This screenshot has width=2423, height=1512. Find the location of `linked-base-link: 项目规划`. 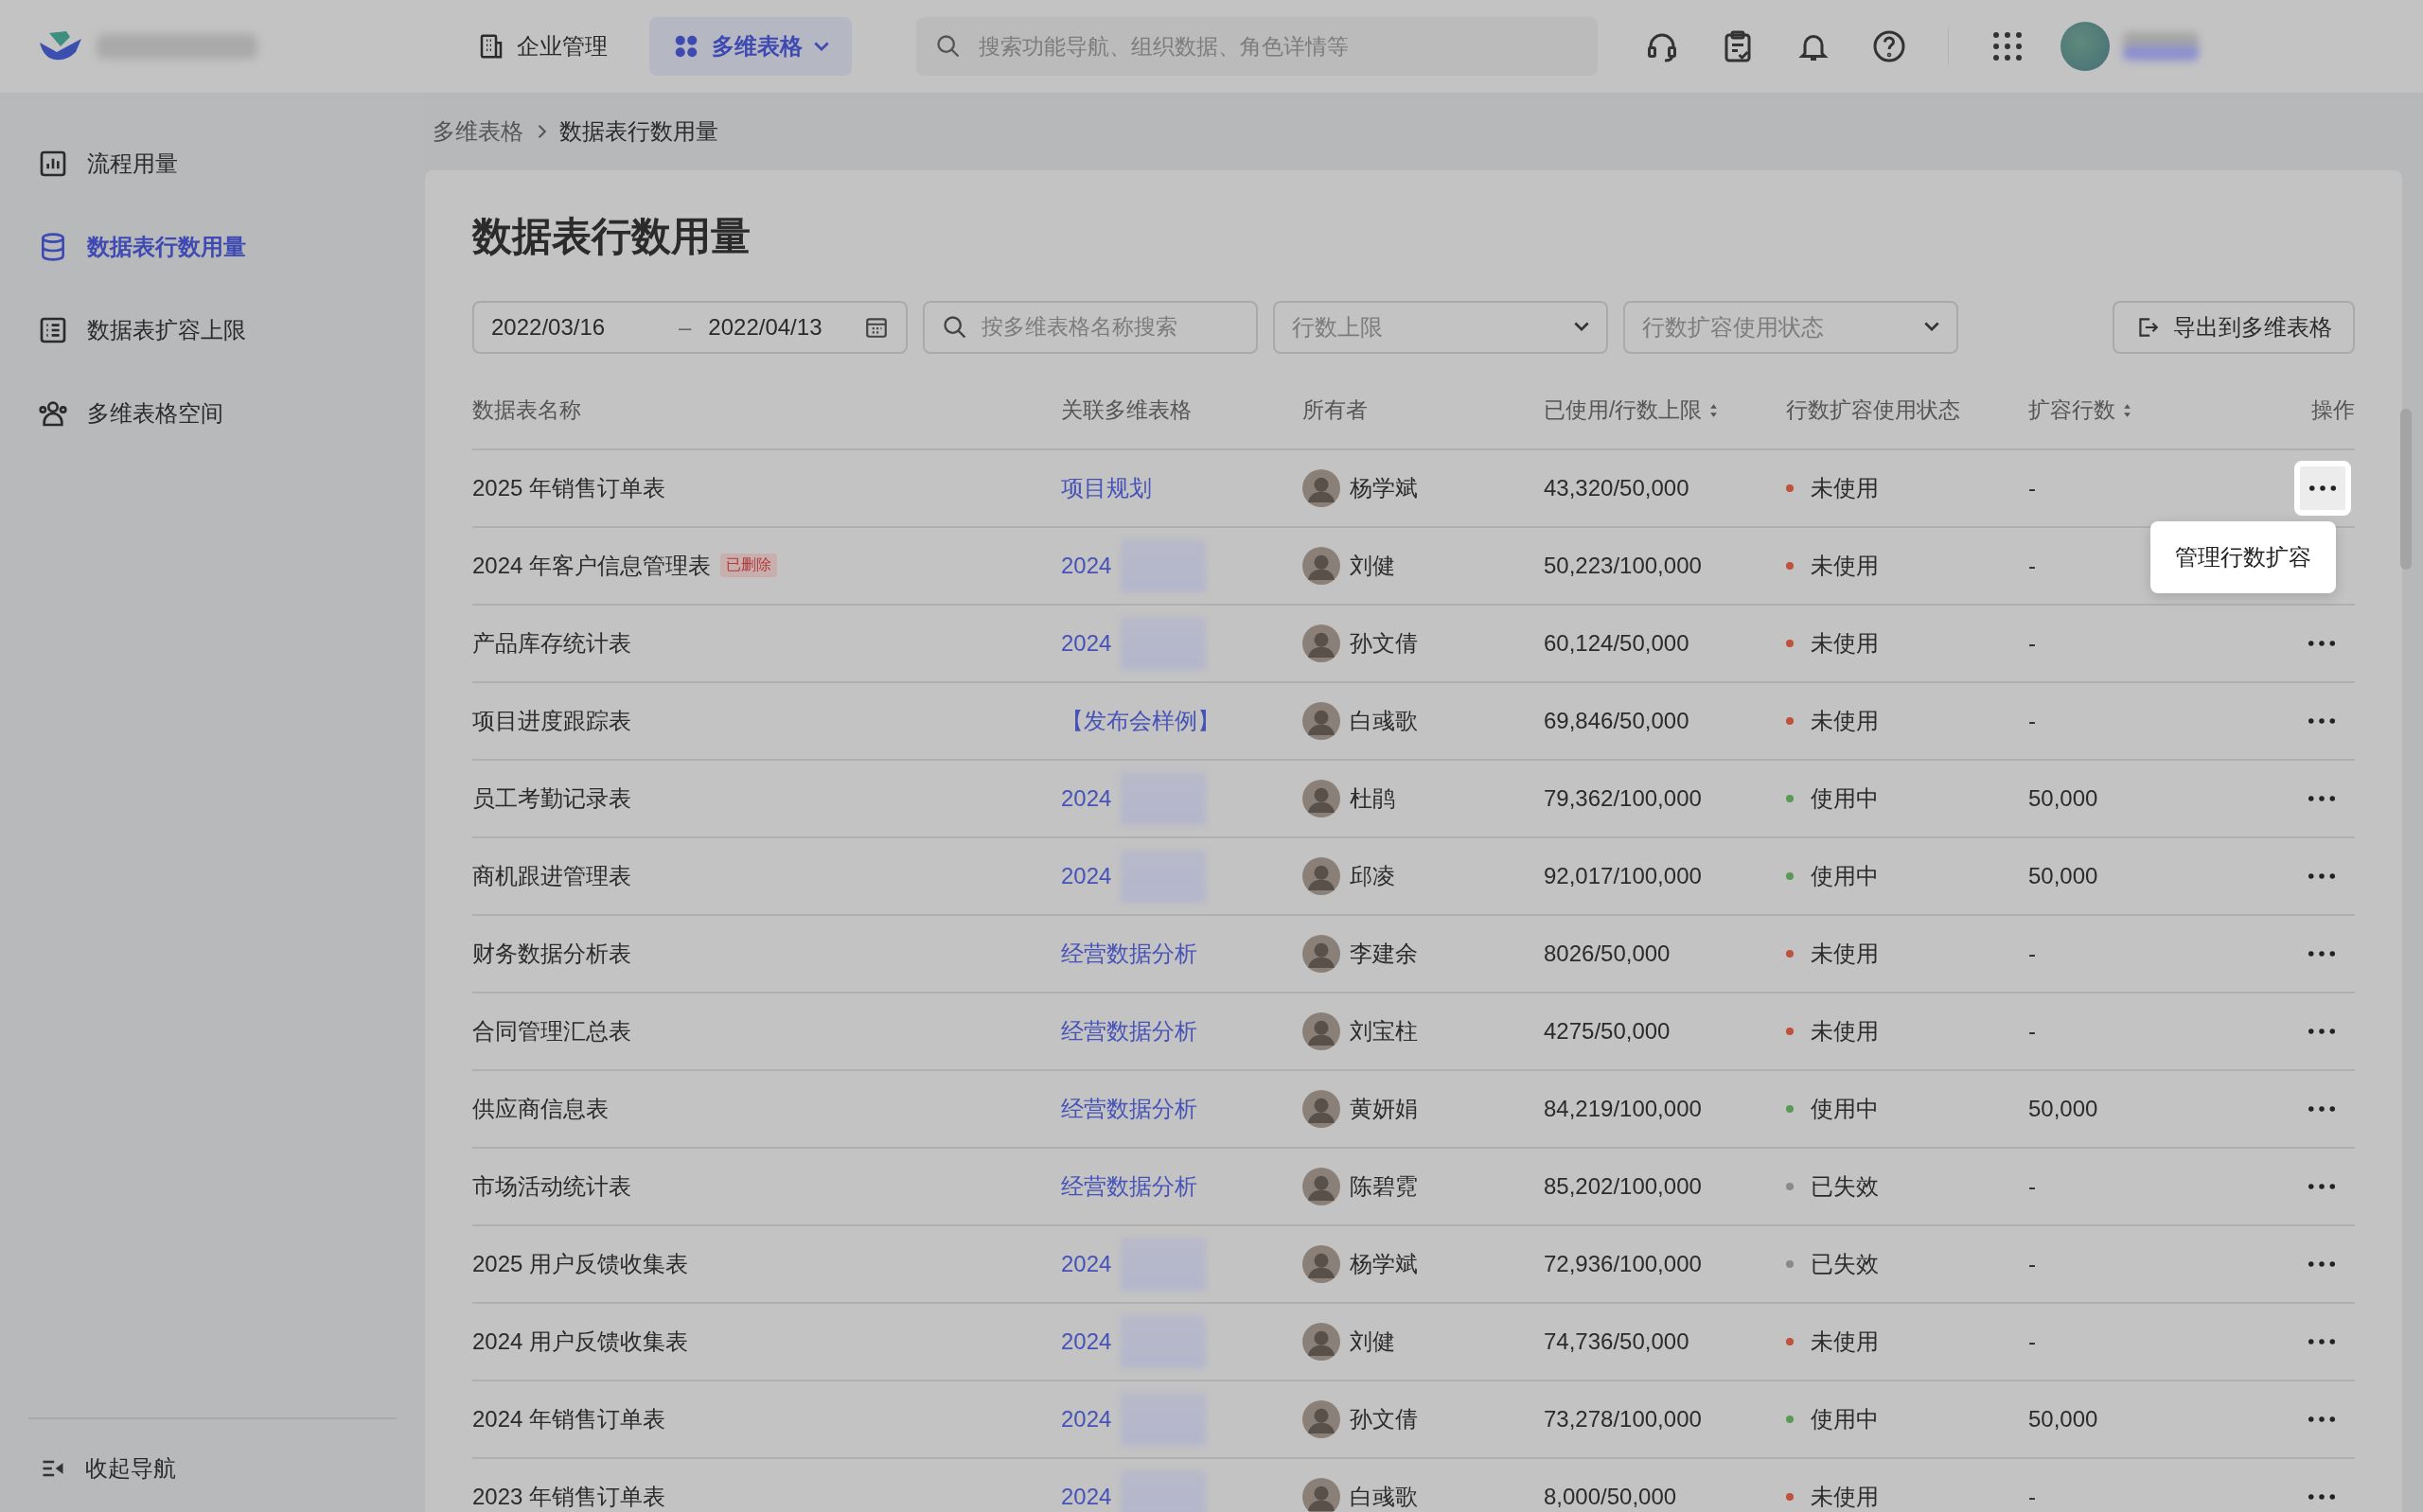

linked-base-link: 项目规划 is located at coordinates (1106, 488).